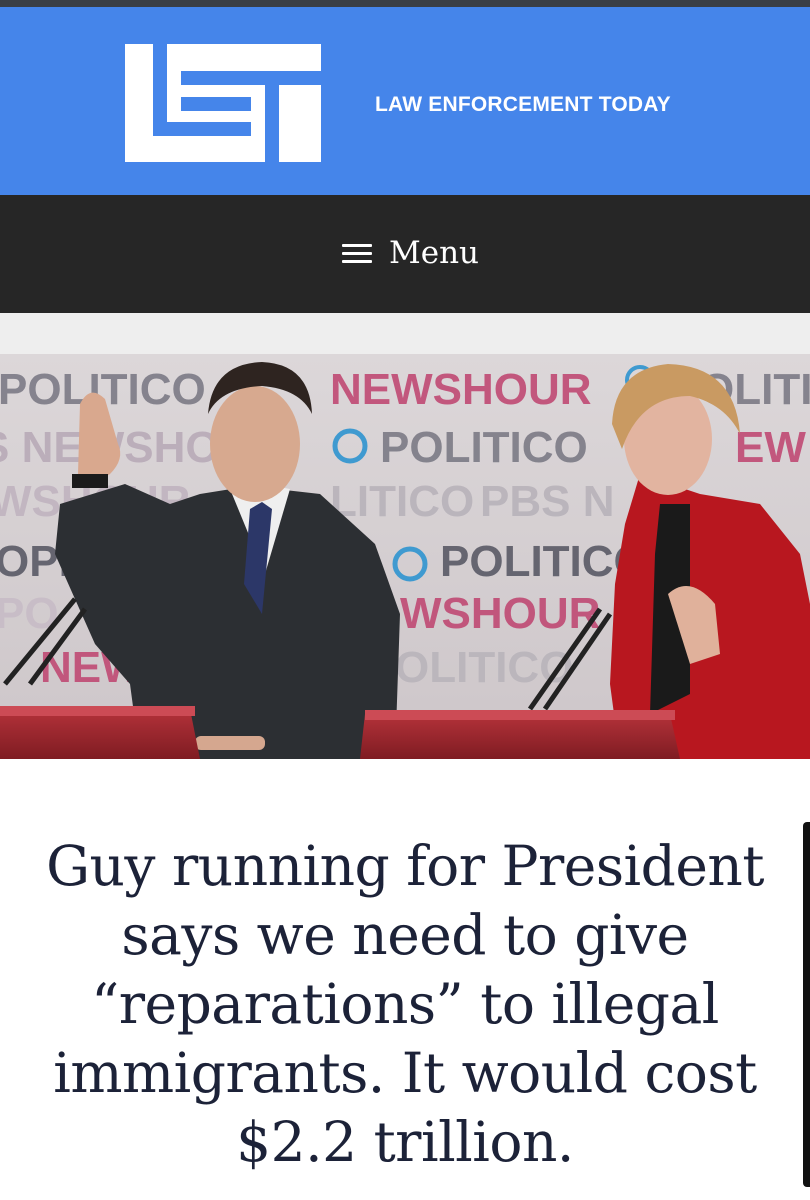 Image resolution: width=810 pixels, height=1200 pixels. Describe the element at coordinates (484, 447) in the screenshot. I see `svg-text: POLITICO` at that location.